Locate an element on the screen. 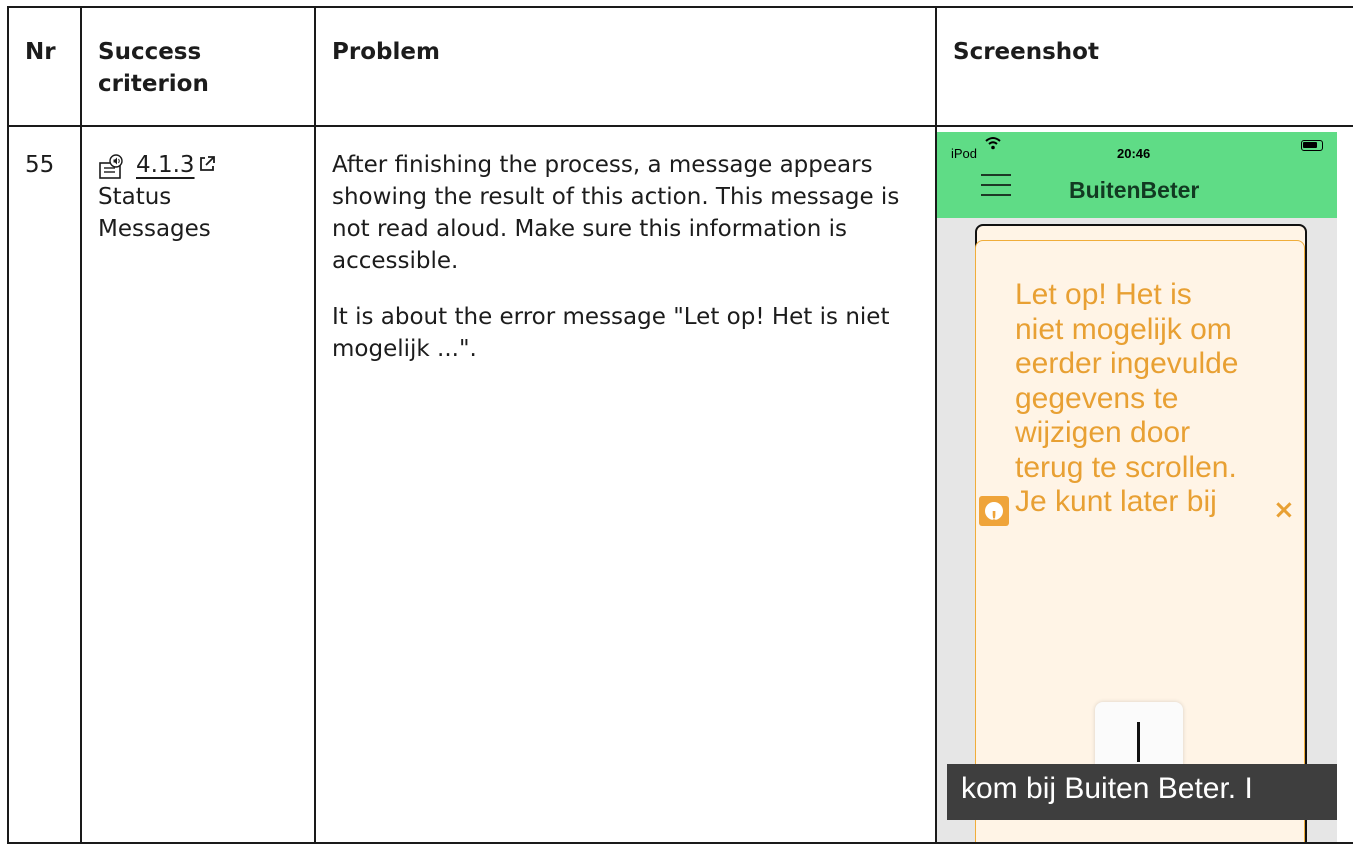 The height and width of the screenshot is (844, 1353). row-number: 55 is located at coordinates (40, 165).